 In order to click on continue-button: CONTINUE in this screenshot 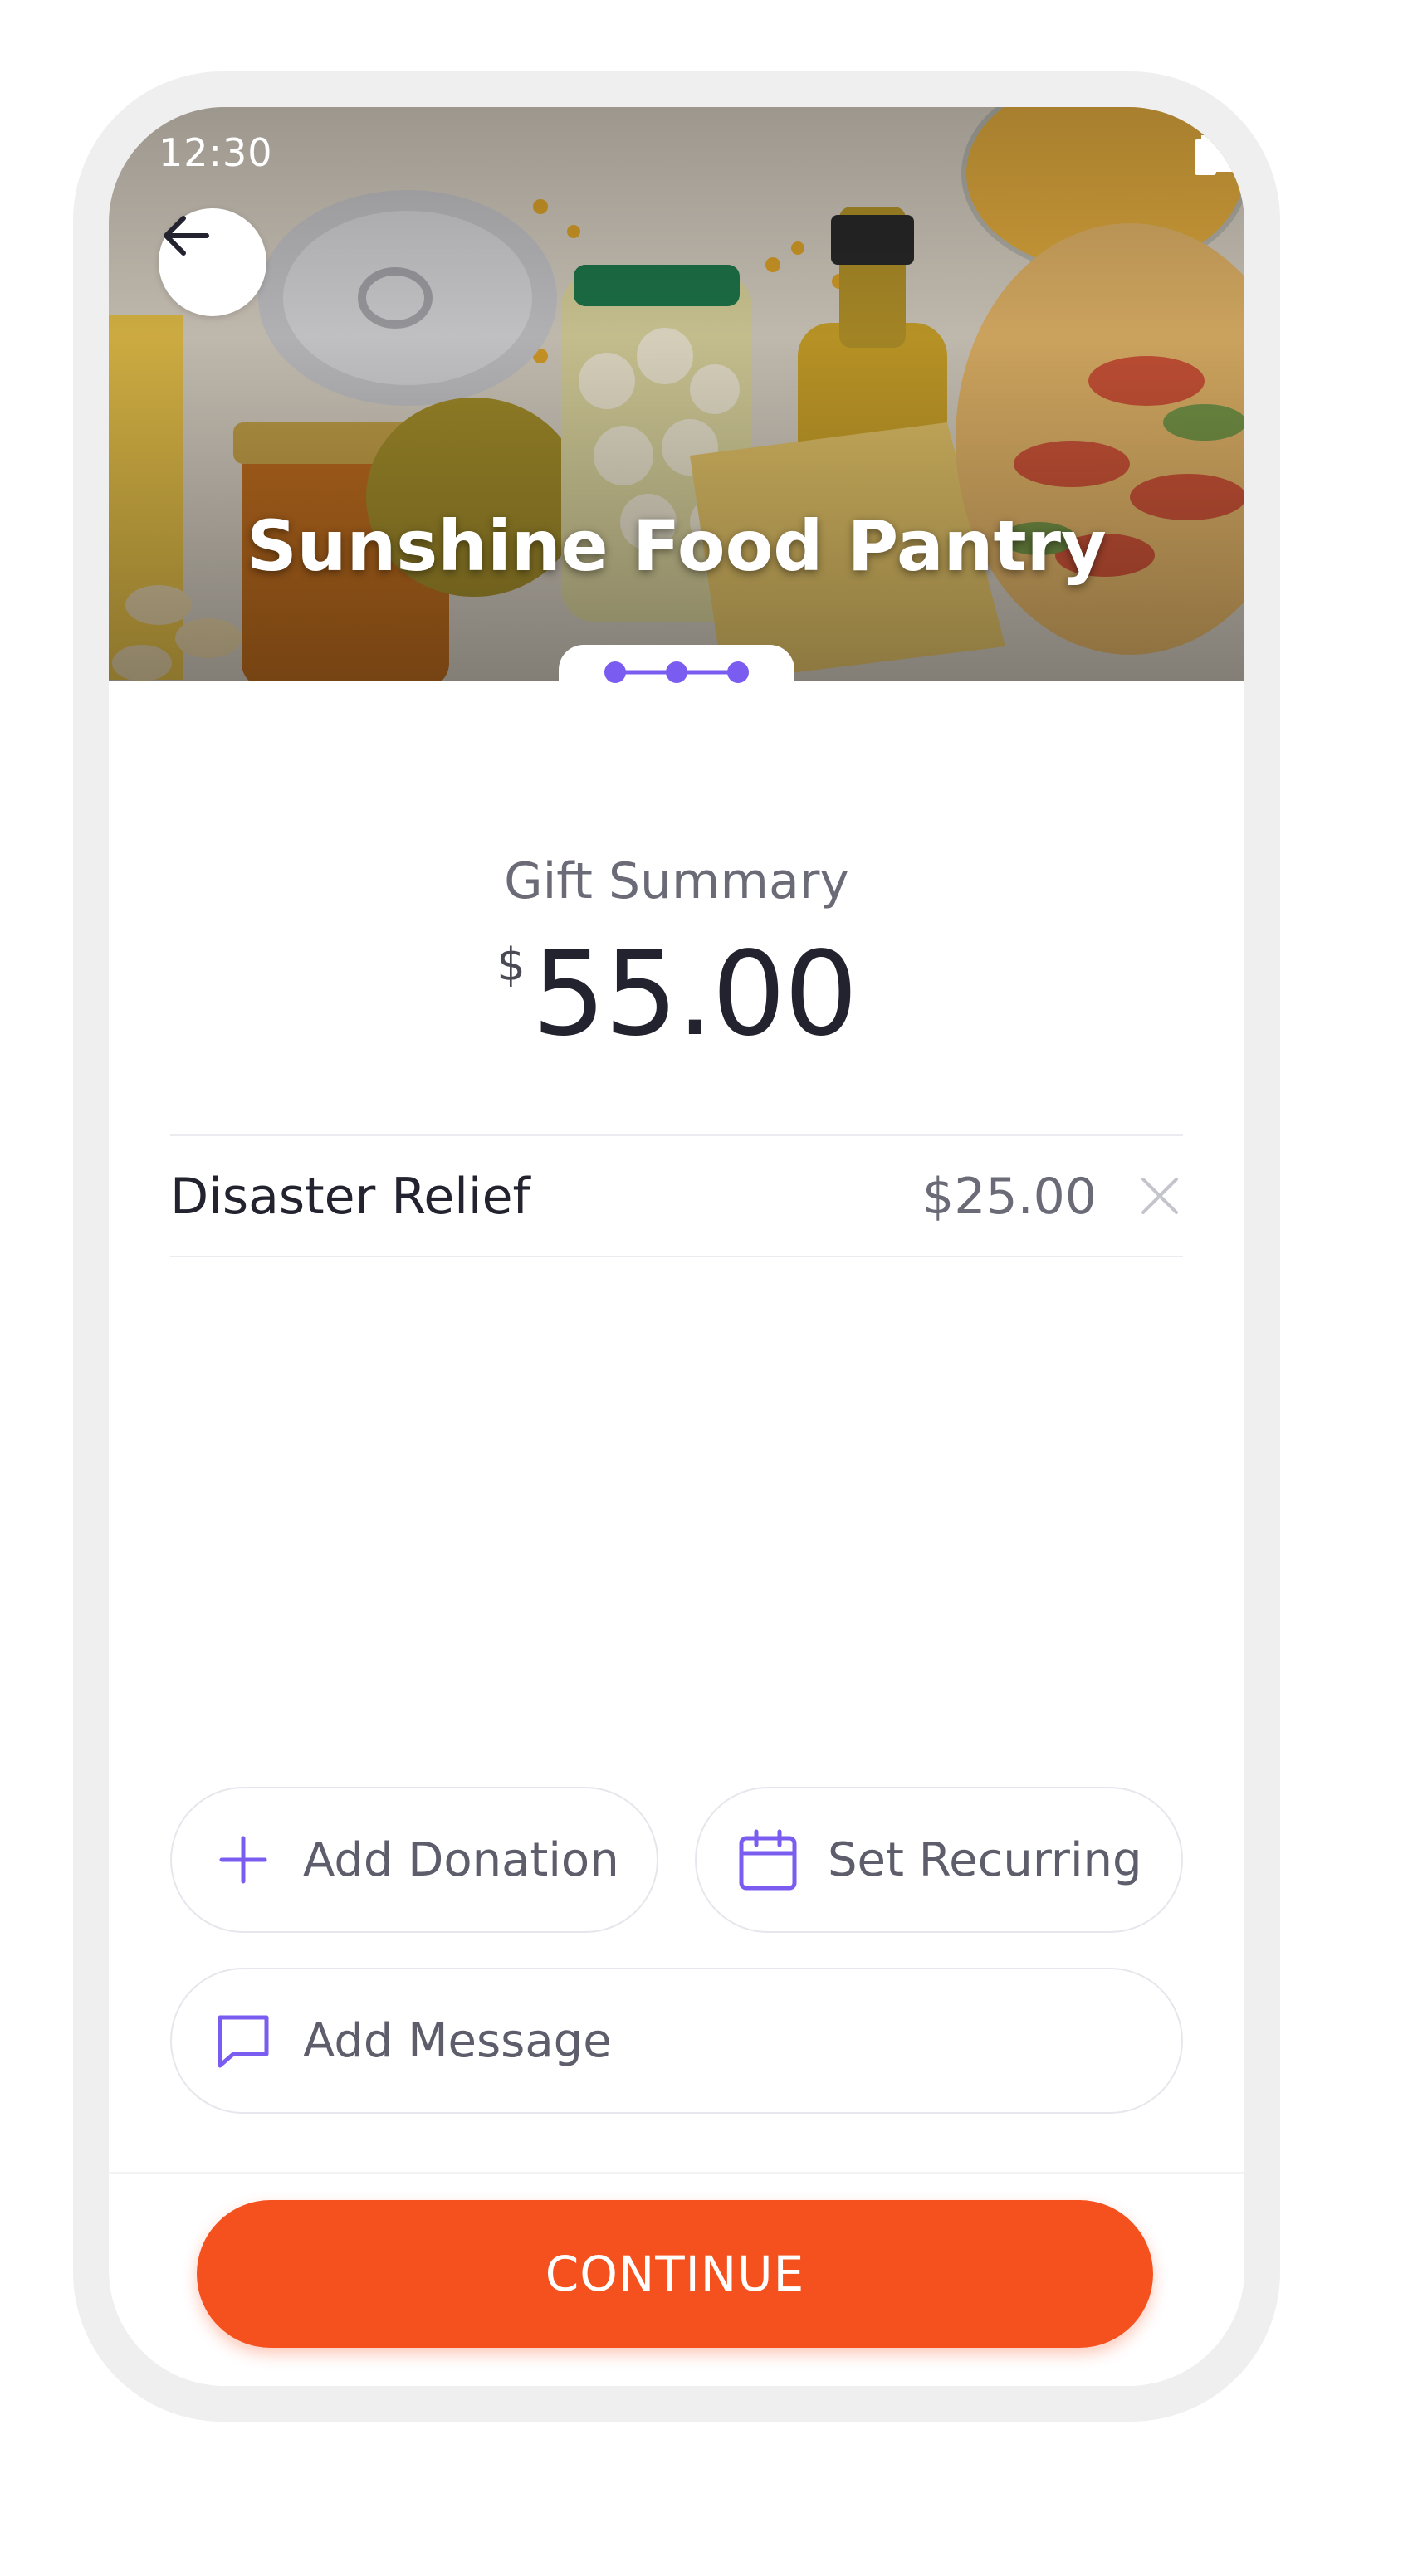, I will do `click(675, 2274)`.